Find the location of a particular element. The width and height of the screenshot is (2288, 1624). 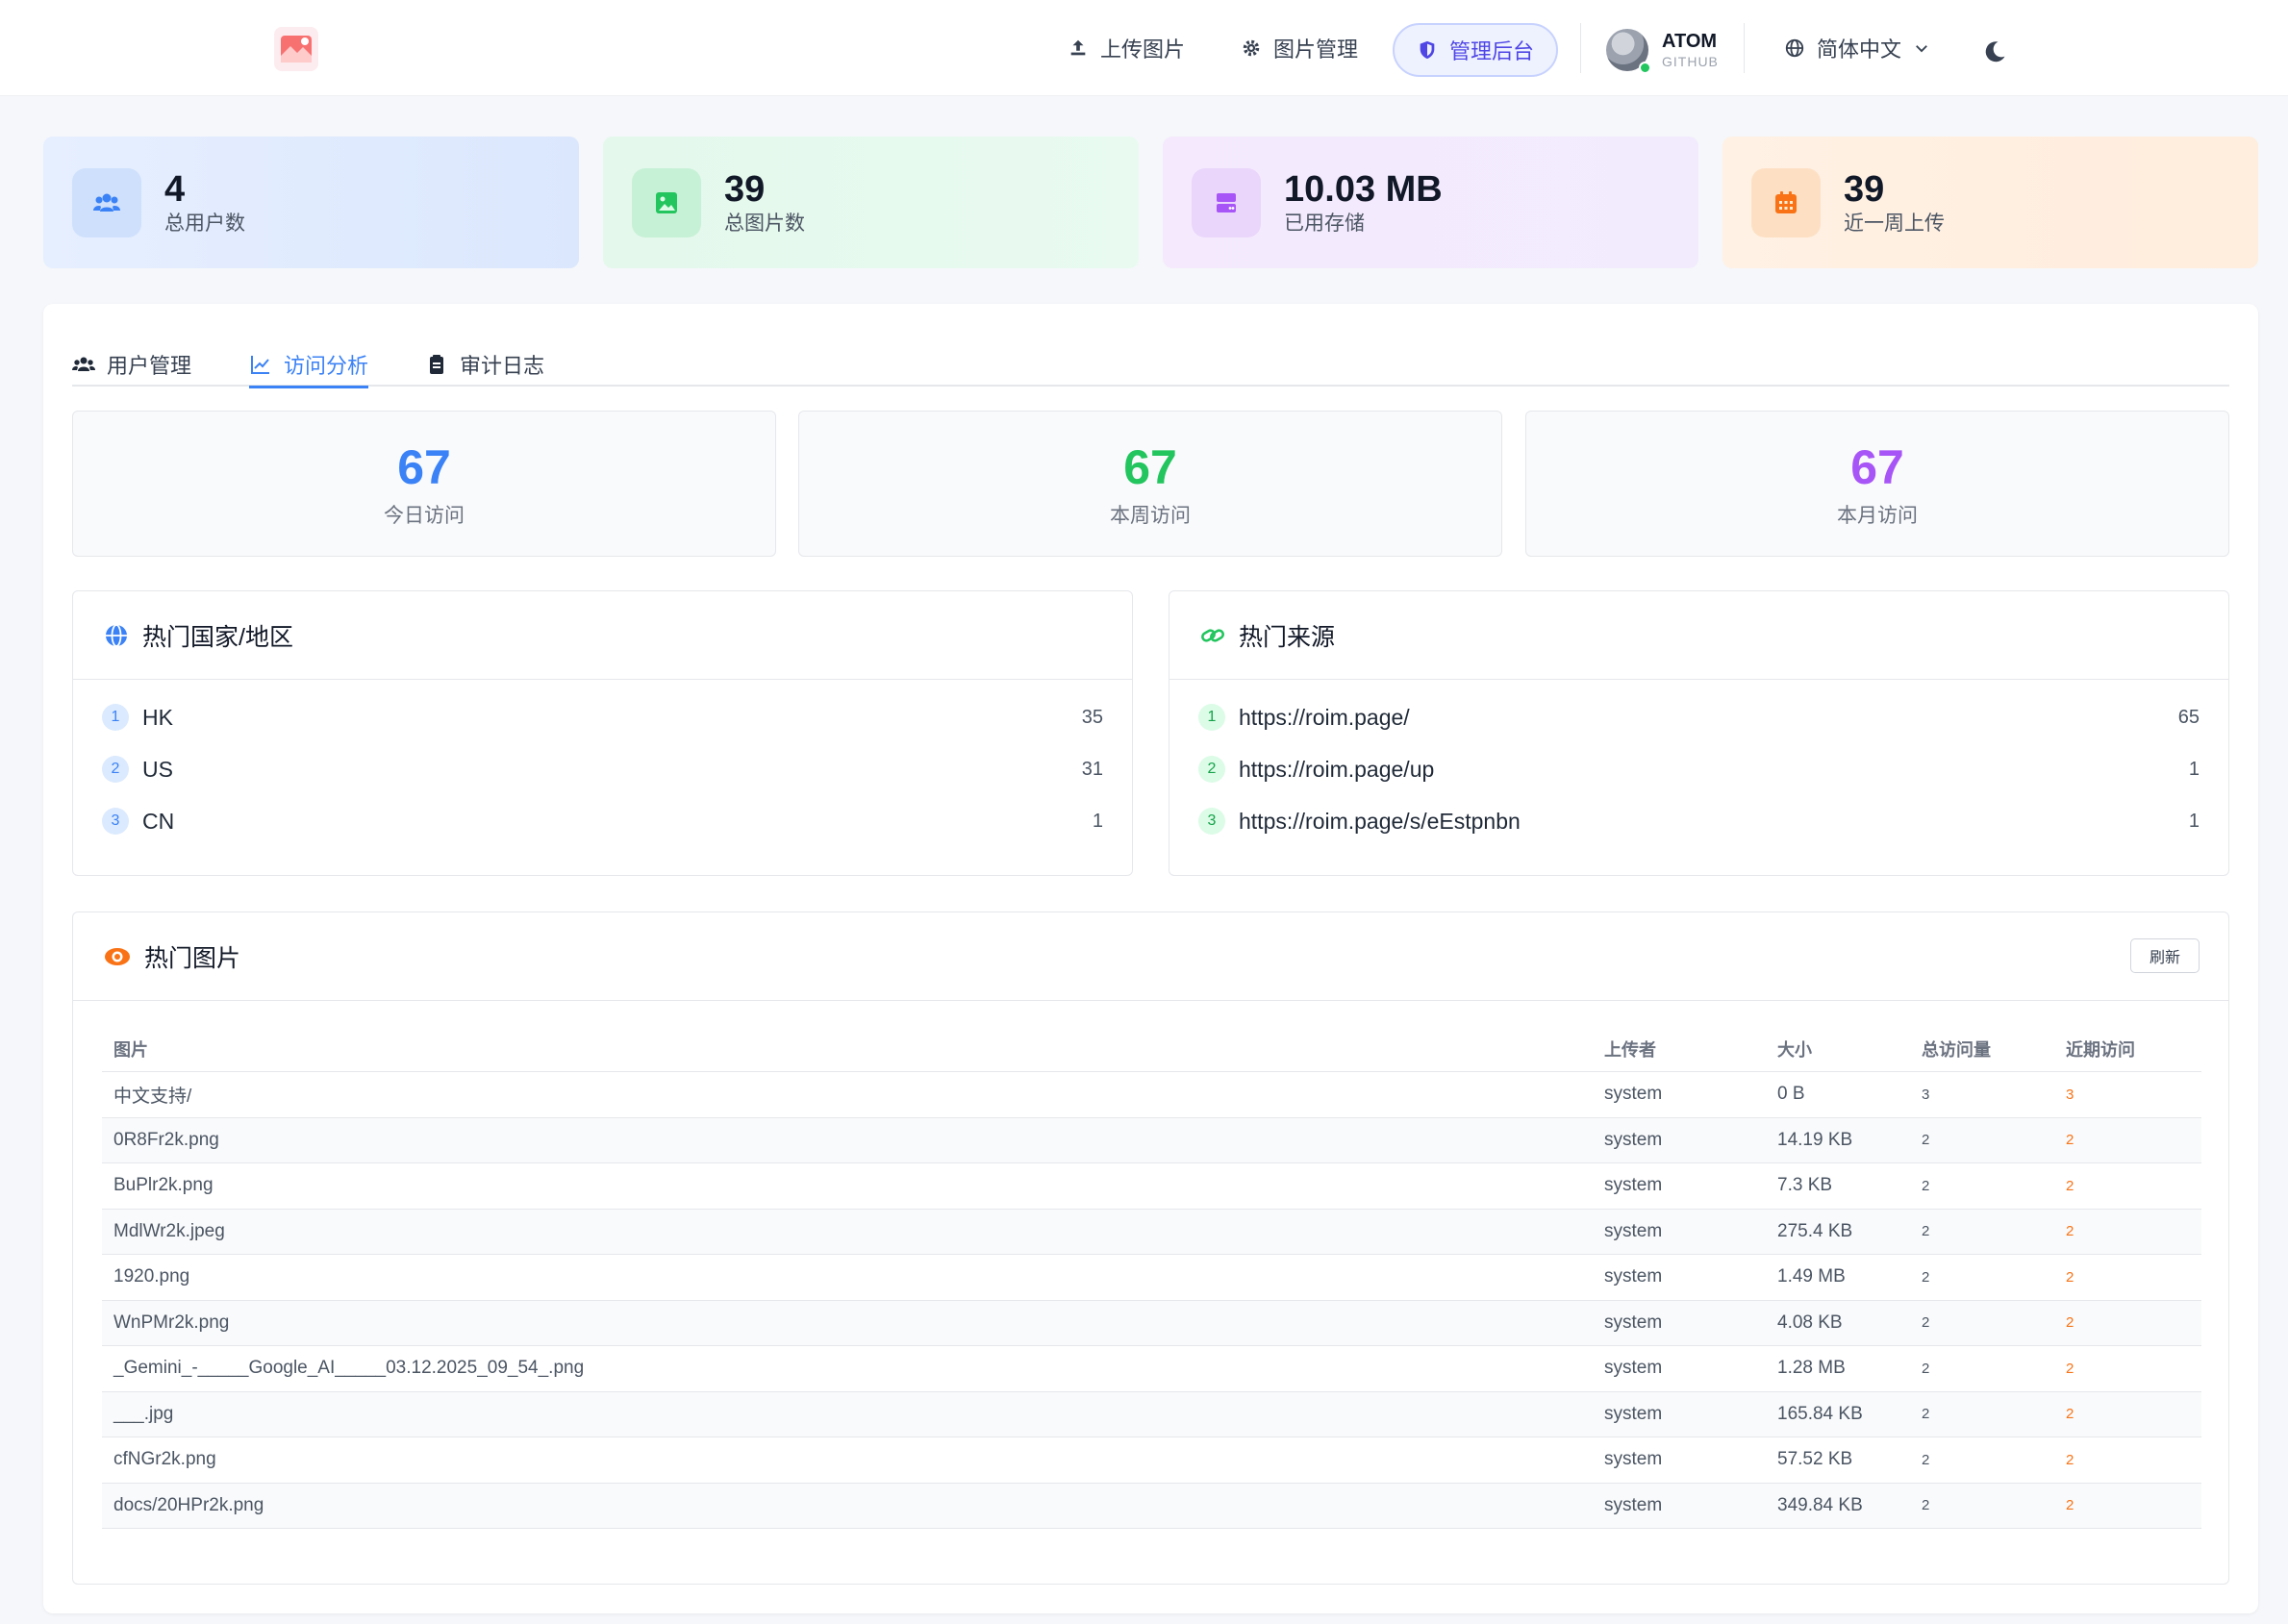

size-cell: 349.84 KB is located at coordinates (1820, 1504).